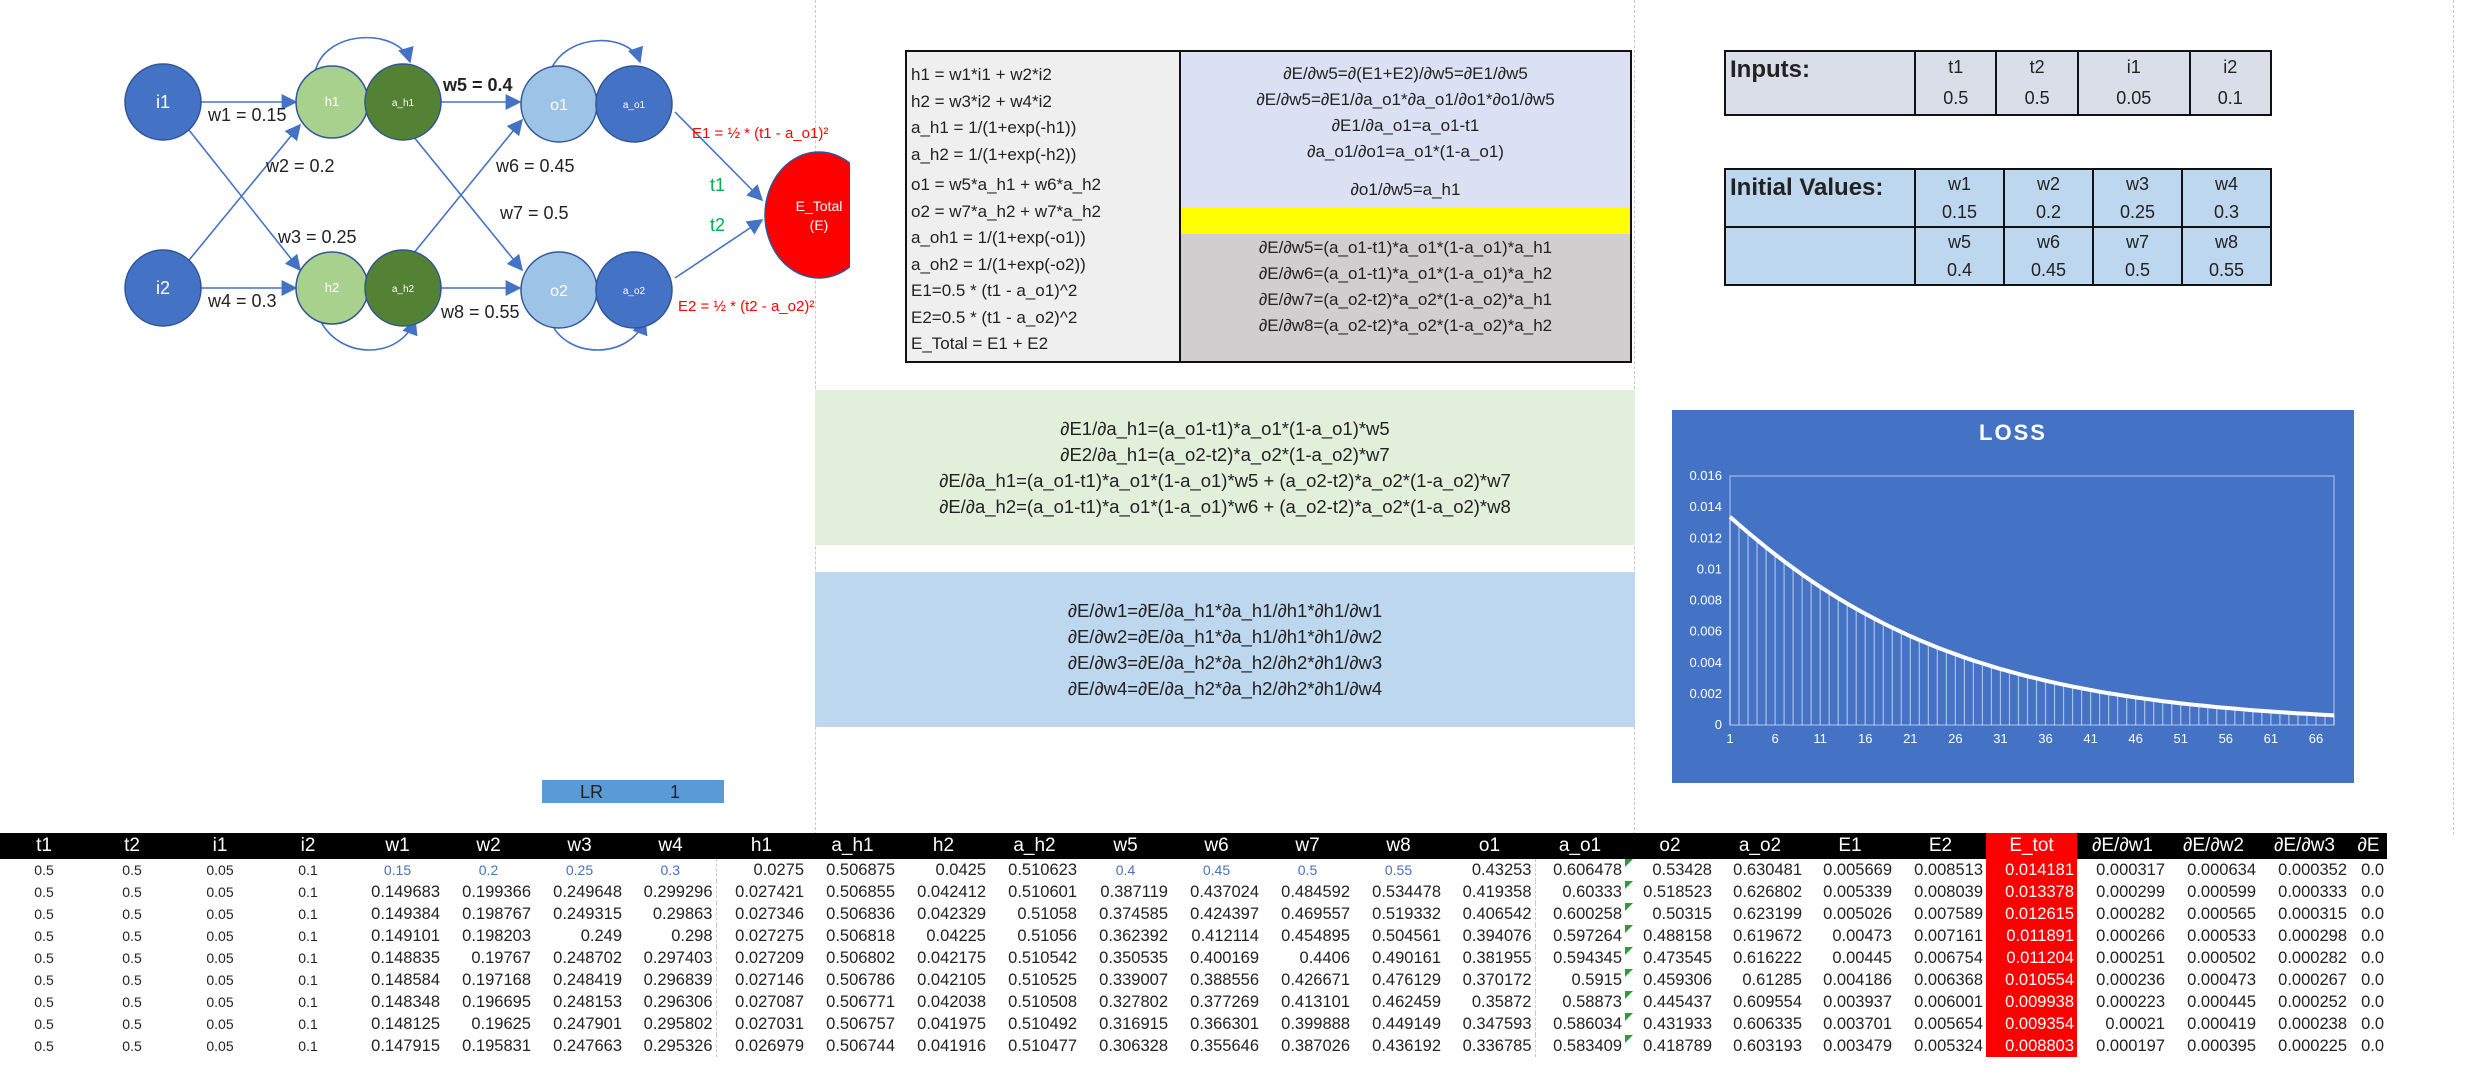  Describe the element at coordinates (1489, 846) in the screenshot. I see `column-header: o1` at that location.